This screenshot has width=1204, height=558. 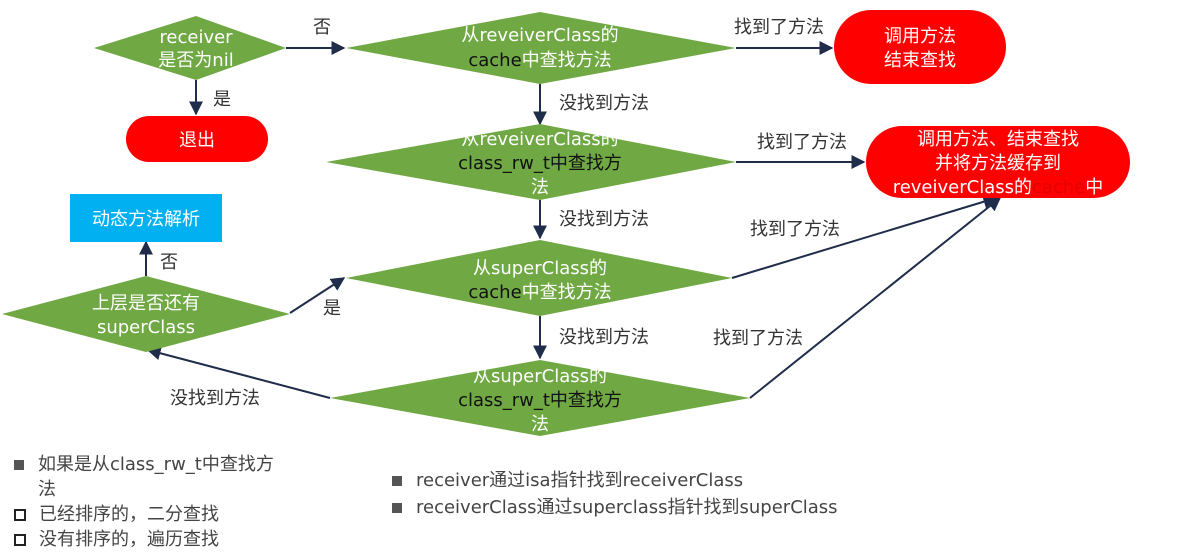 What do you see at coordinates (998, 139) in the screenshot?
I see `terminator-call-cache-line1: 调用方法、结束查找` at bounding box center [998, 139].